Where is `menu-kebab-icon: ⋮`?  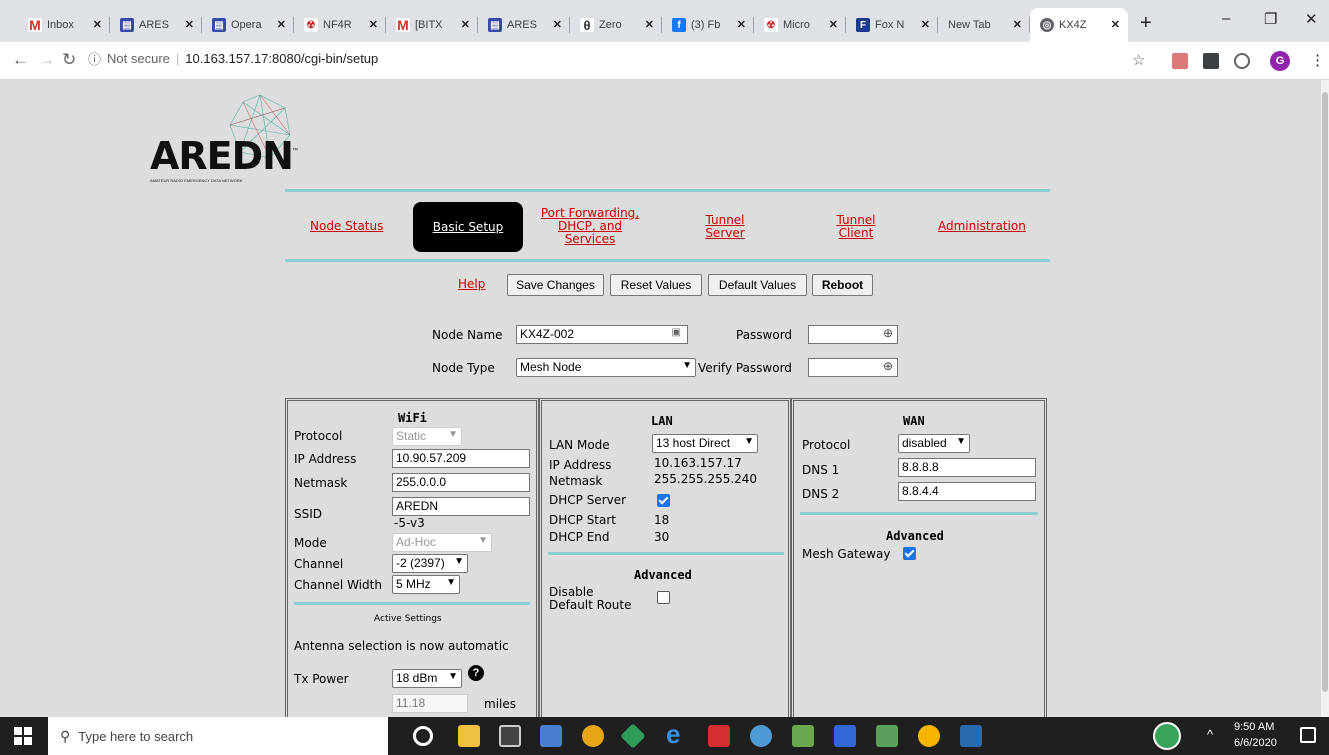 menu-kebab-icon: ⋮ is located at coordinates (1317, 60).